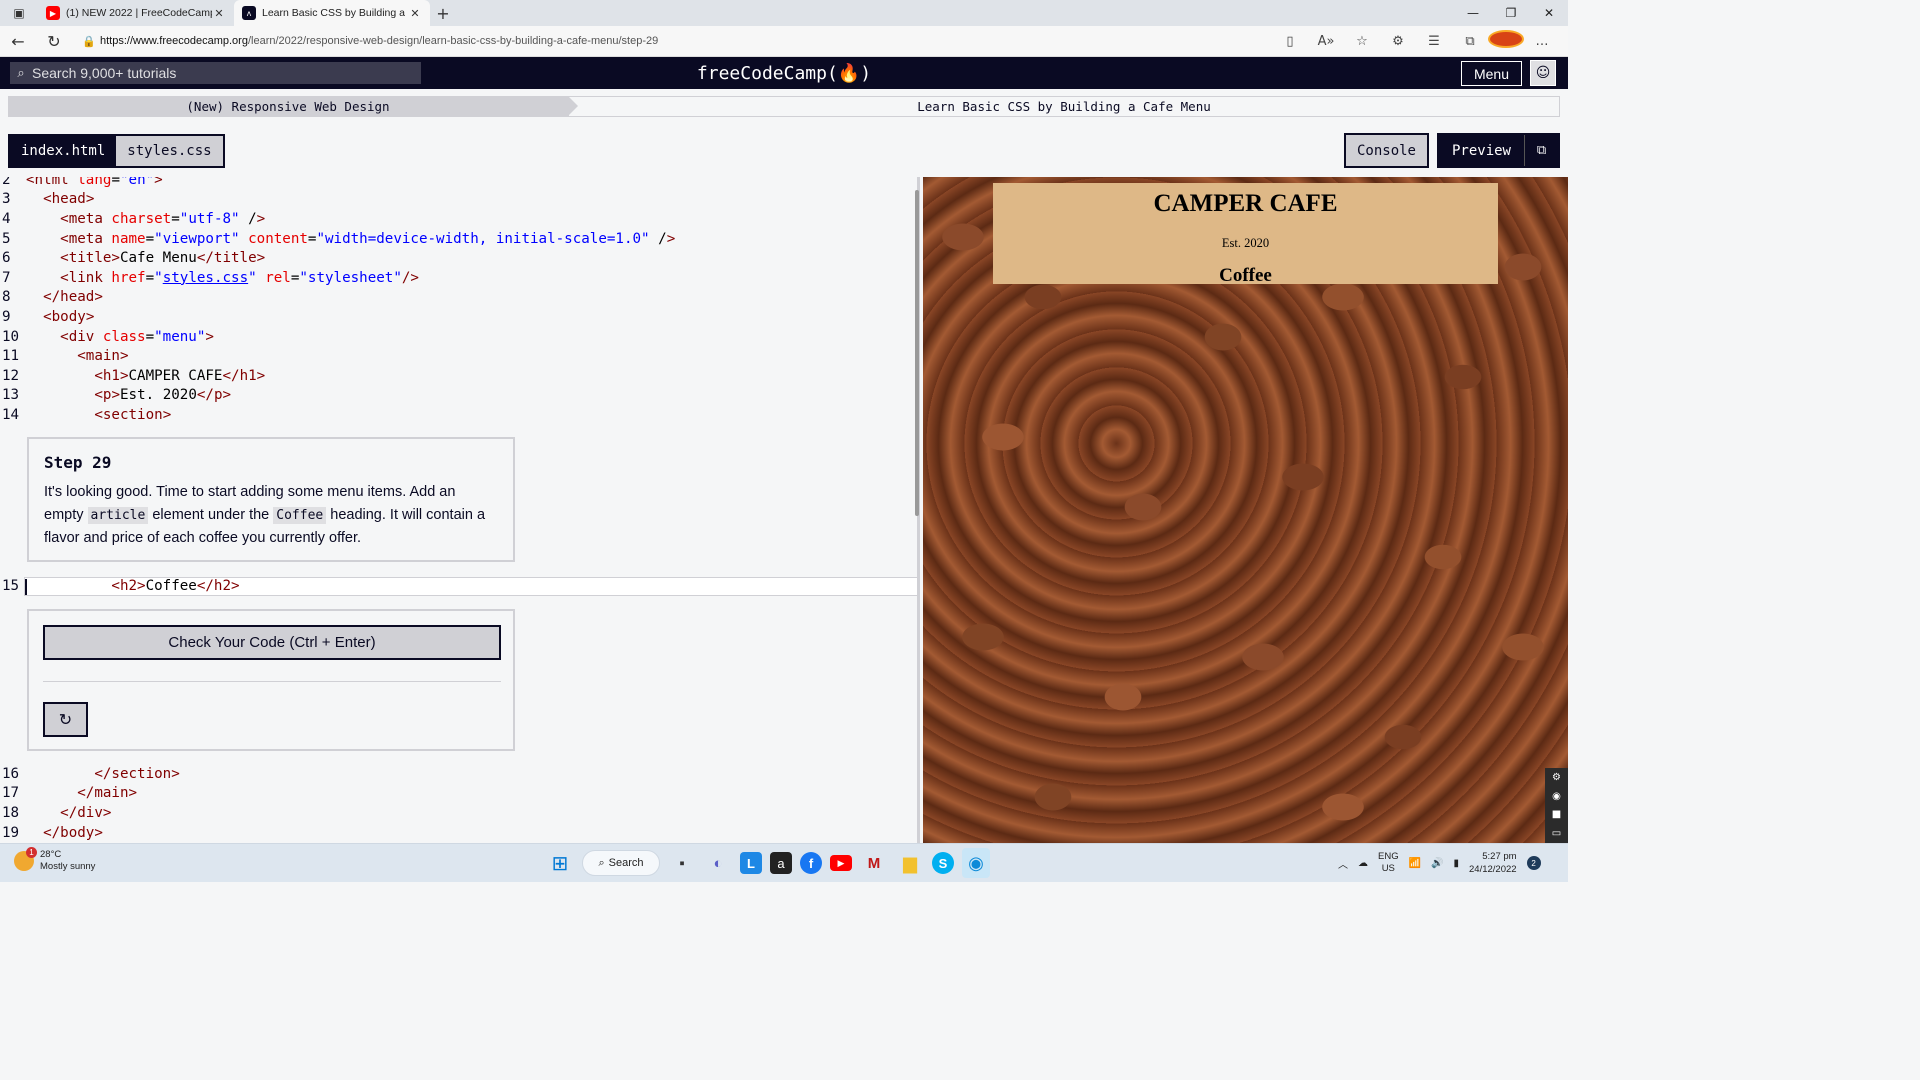  I want to click on clock: 5:27 pm 24/12/2022, so click(1493, 863).